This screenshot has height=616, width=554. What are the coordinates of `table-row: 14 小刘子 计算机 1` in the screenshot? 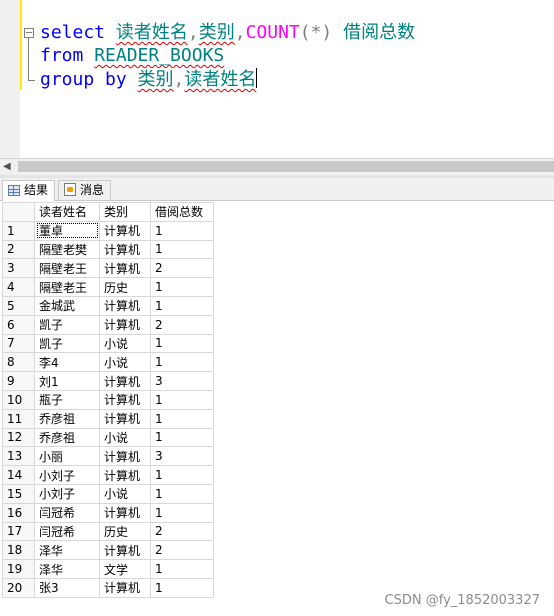 It's located at (108, 475).